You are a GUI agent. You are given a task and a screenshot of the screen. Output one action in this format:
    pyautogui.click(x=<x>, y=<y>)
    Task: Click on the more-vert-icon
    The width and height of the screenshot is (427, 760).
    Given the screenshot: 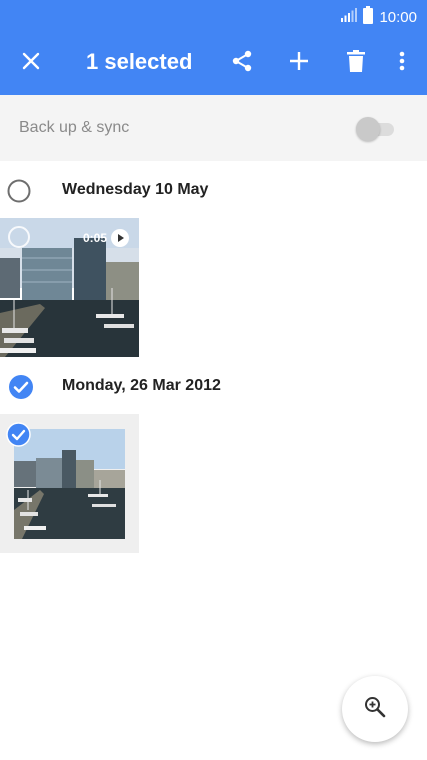 What is the action you would take?
    pyautogui.click(x=402, y=63)
    